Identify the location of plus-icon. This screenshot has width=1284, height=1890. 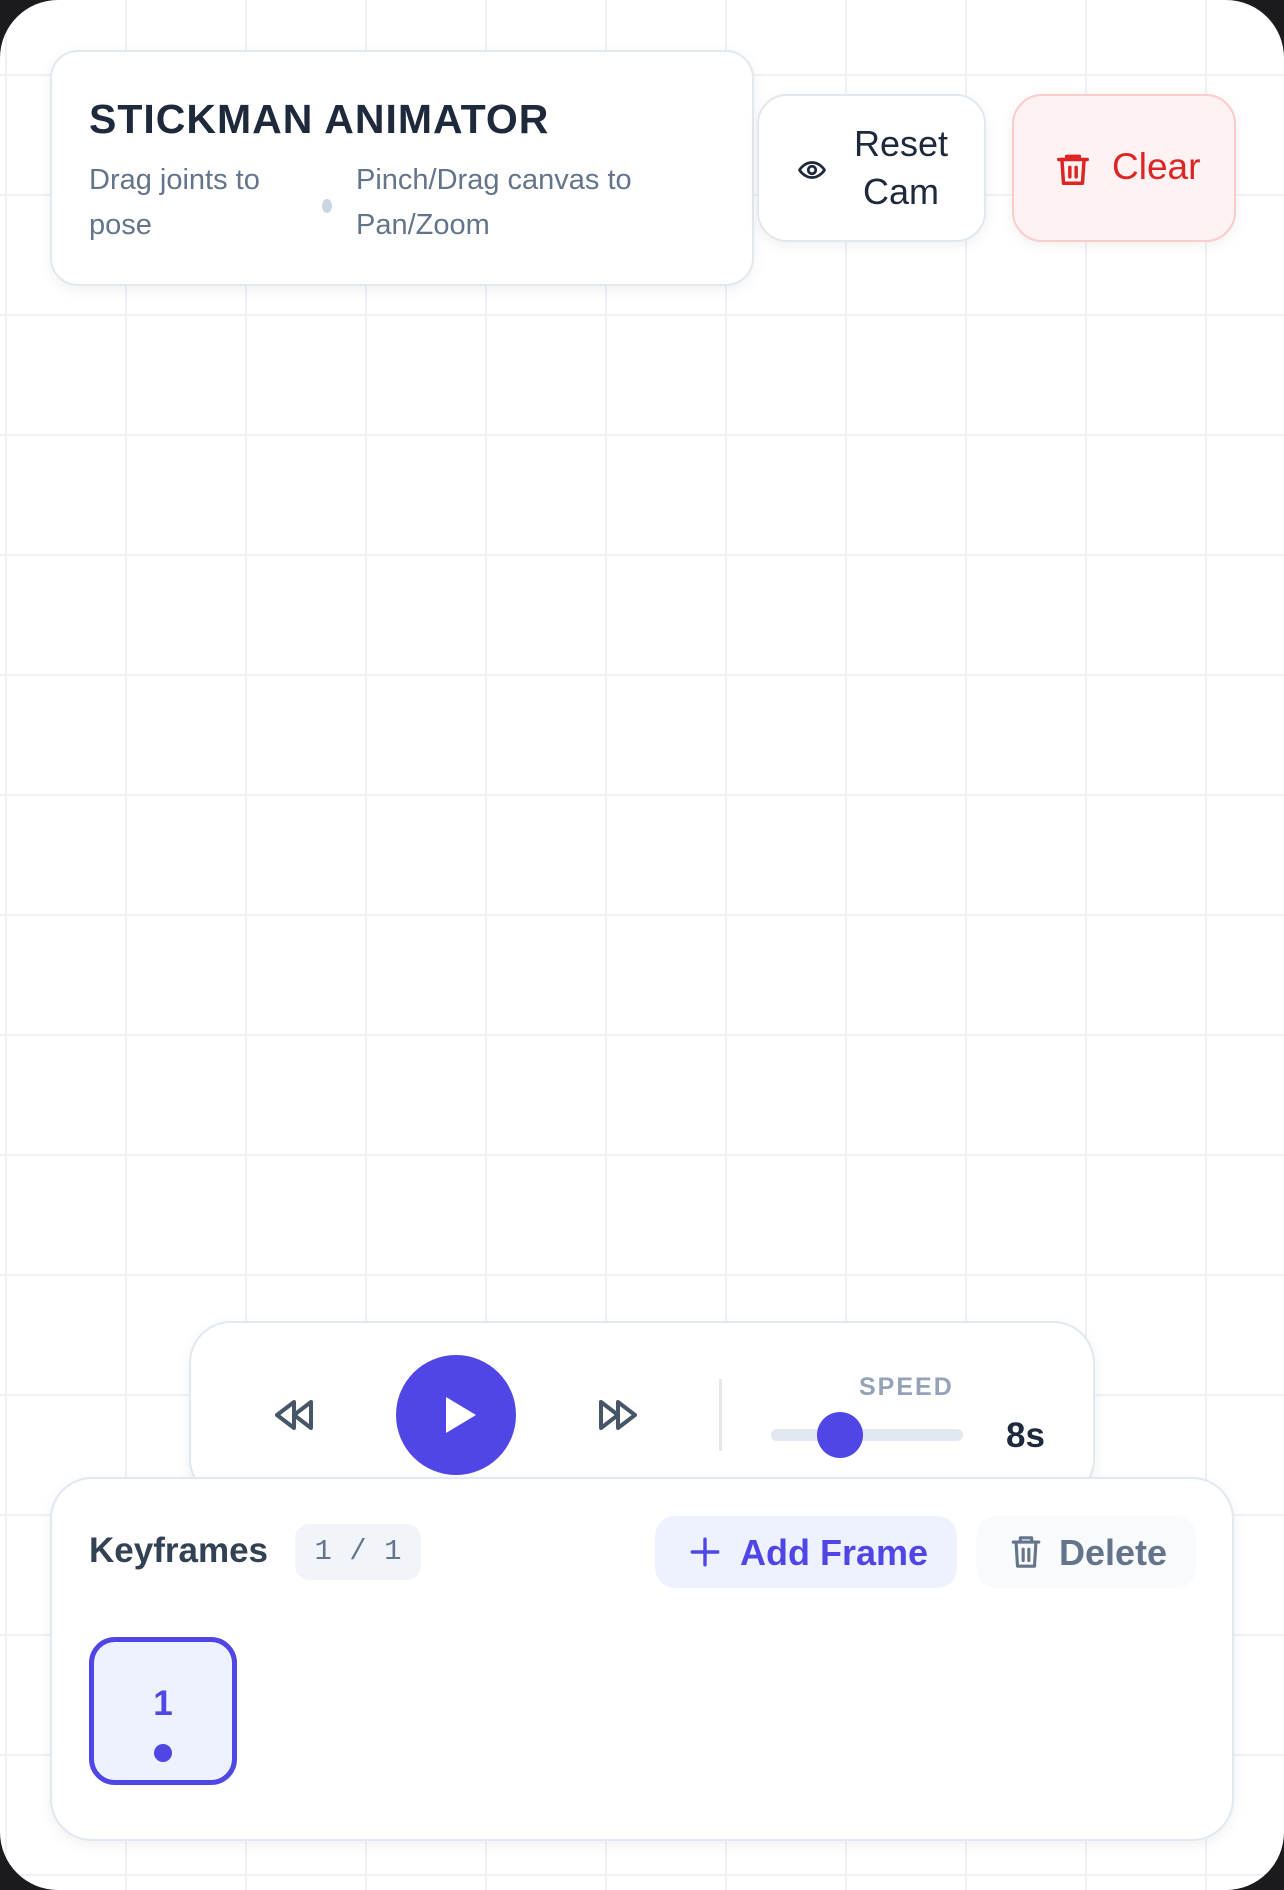
(705, 1552).